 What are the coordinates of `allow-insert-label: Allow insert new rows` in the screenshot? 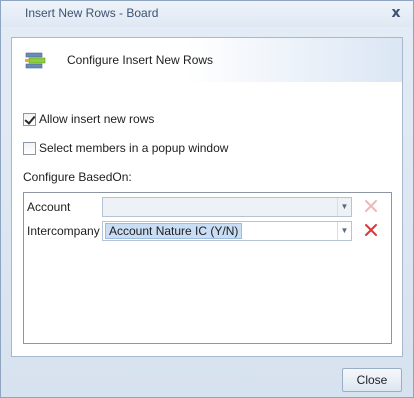 It's located at (97, 119).